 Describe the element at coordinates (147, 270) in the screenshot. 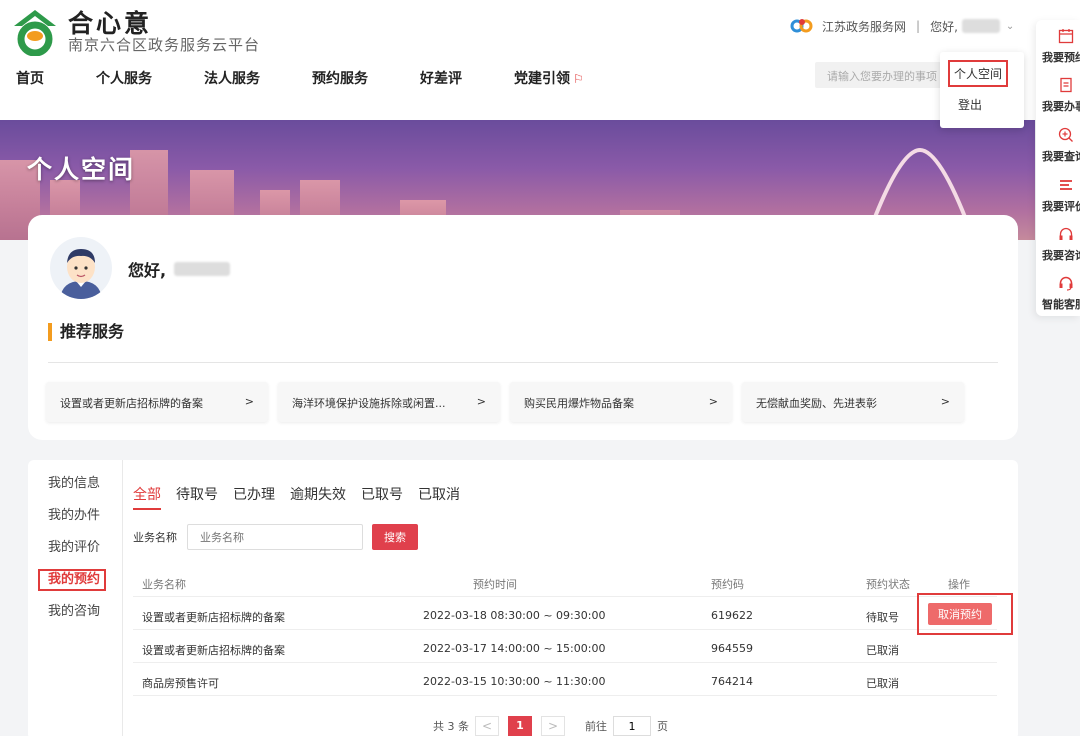

I see `profile-greeting-text: 您好,` at that location.